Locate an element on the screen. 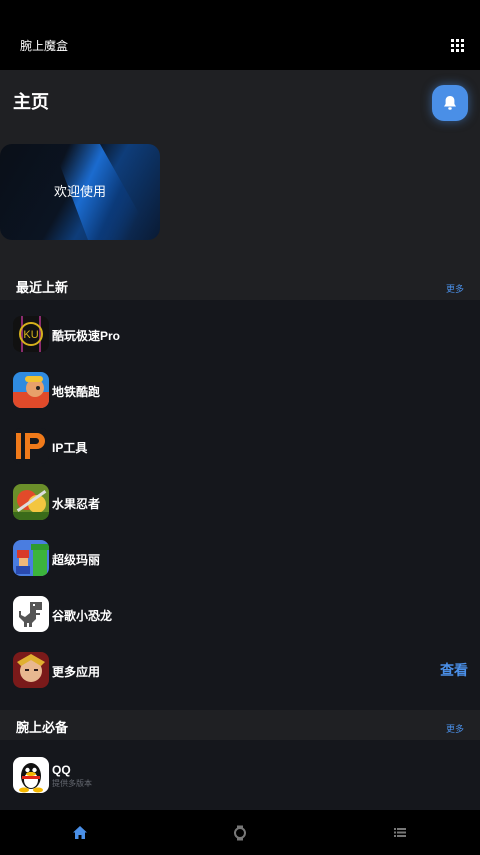  welcome-banner: 欢迎使用 is located at coordinates (80, 192).